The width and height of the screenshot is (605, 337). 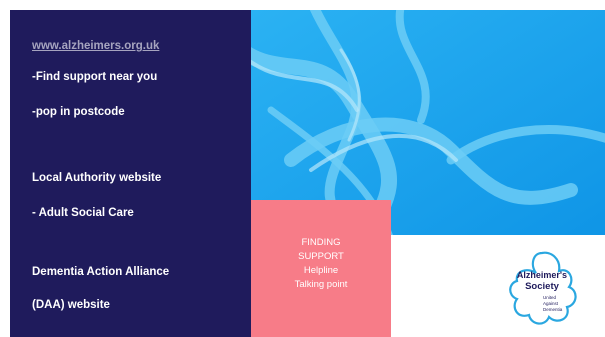 What do you see at coordinates (321, 284) in the screenshot?
I see `support-item-talking-point: Talking point` at bounding box center [321, 284].